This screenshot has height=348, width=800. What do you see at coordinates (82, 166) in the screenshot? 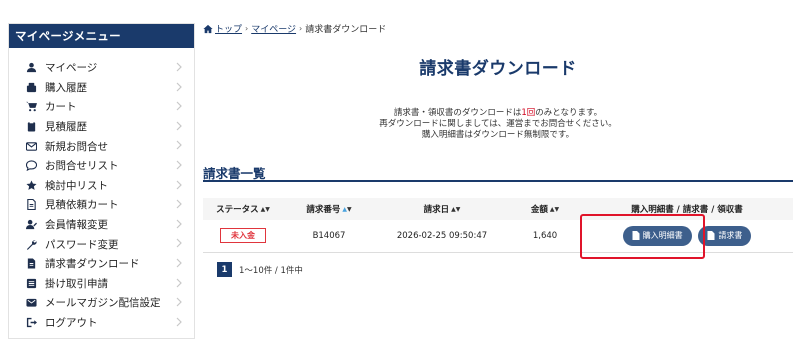
I see `sidebar-item-label: お問合せリスト` at bounding box center [82, 166].